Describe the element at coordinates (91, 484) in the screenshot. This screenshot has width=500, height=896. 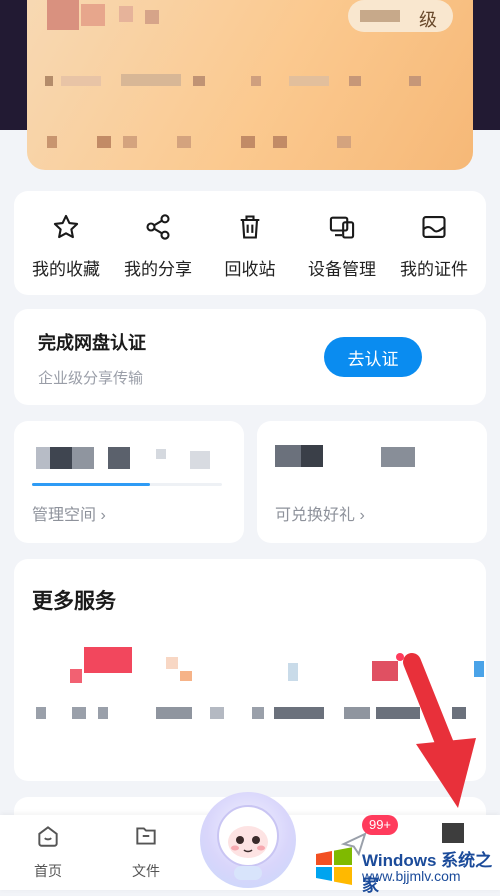
I see `storage-progress-fill` at that location.